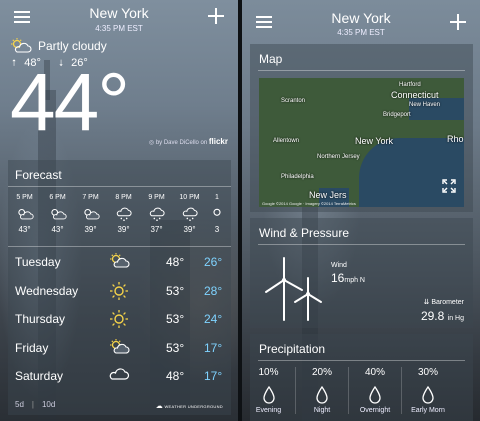 This screenshot has height=421, width=480. What do you see at coordinates (293, 289) in the screenshot?
I see `wind-turbine-icon` at bounding box center [293, 289].